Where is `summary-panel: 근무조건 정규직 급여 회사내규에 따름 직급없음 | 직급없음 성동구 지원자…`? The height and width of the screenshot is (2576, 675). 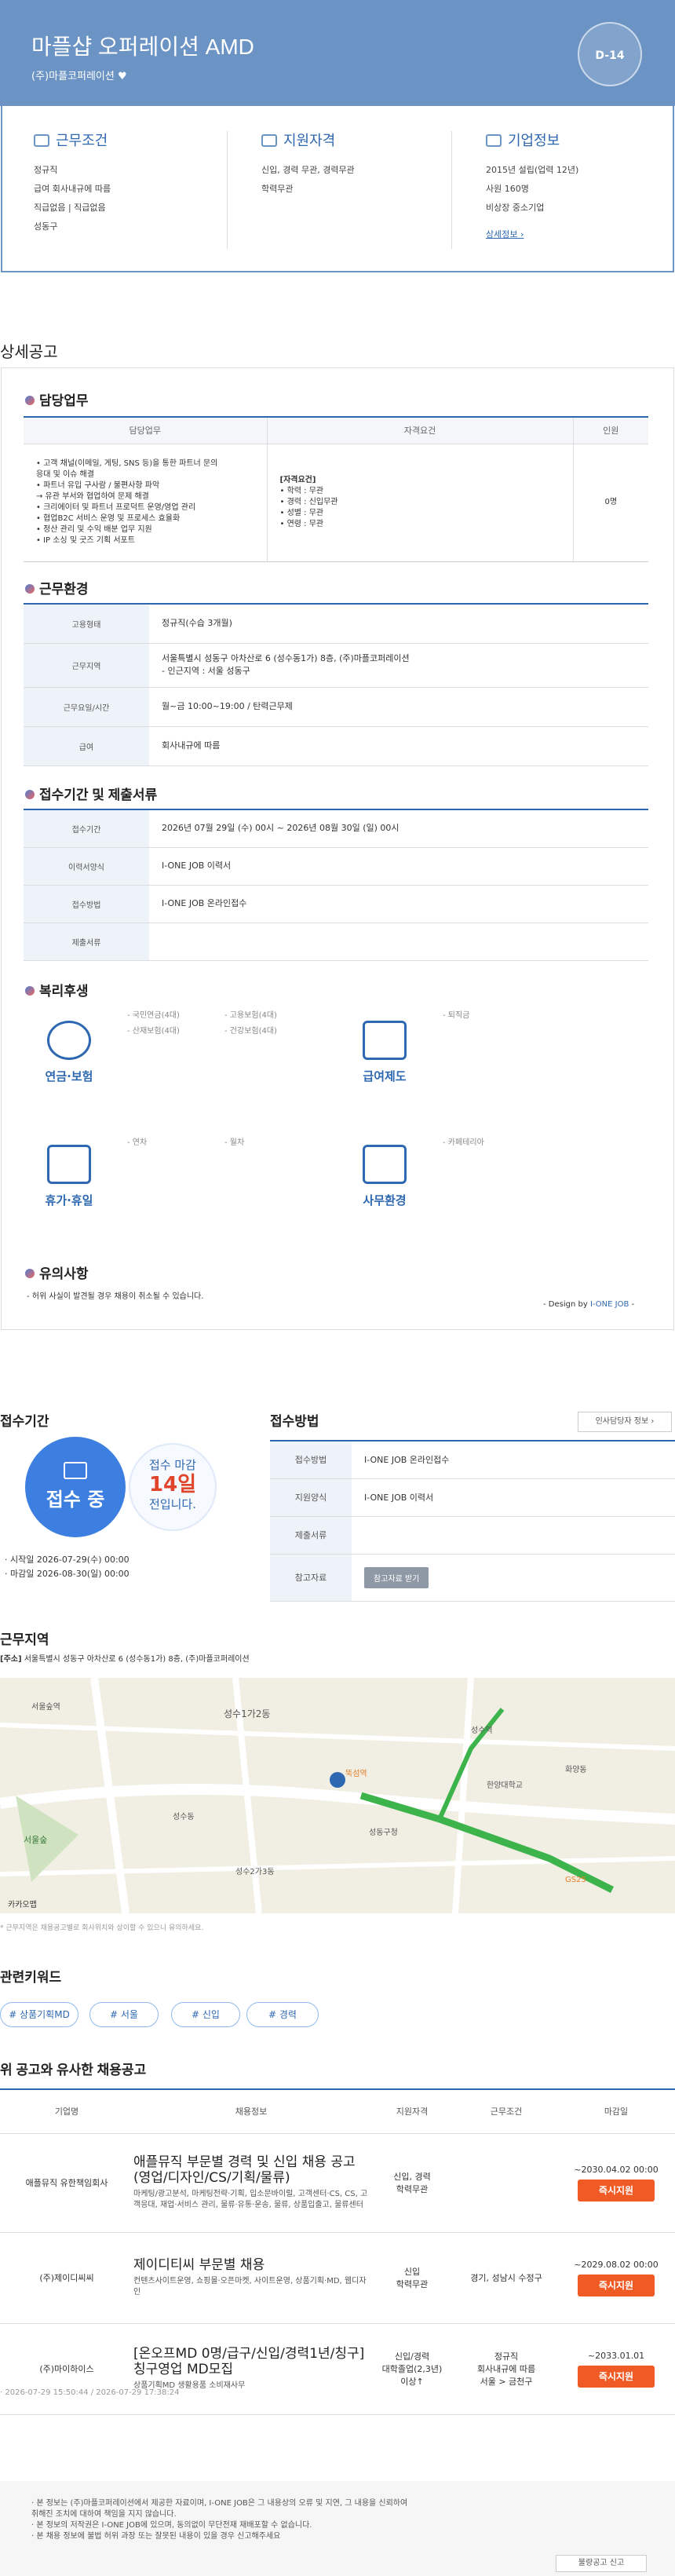 summary-panel: 근무조건 정규직 급여 회사내규에 따름 직급없음 | 직급없음 성동구 지원자… is located at coordinates (337, 189).